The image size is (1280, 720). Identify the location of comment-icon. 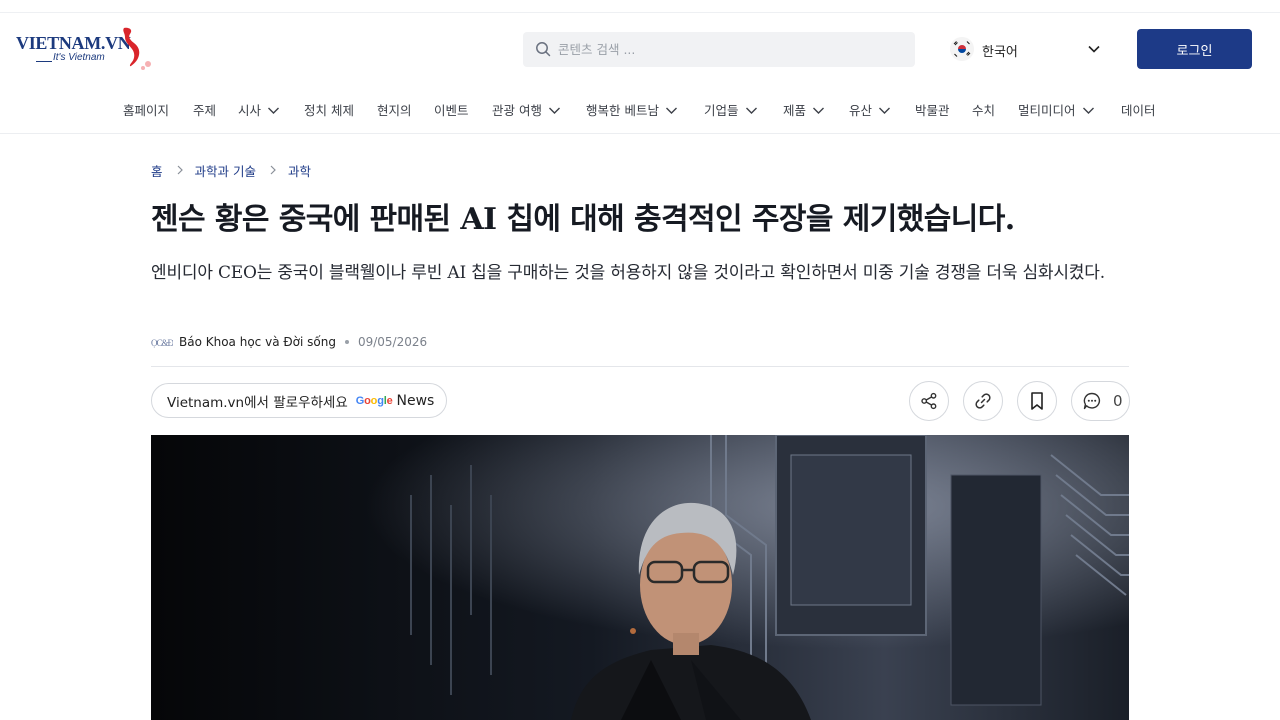
(1092, 401).